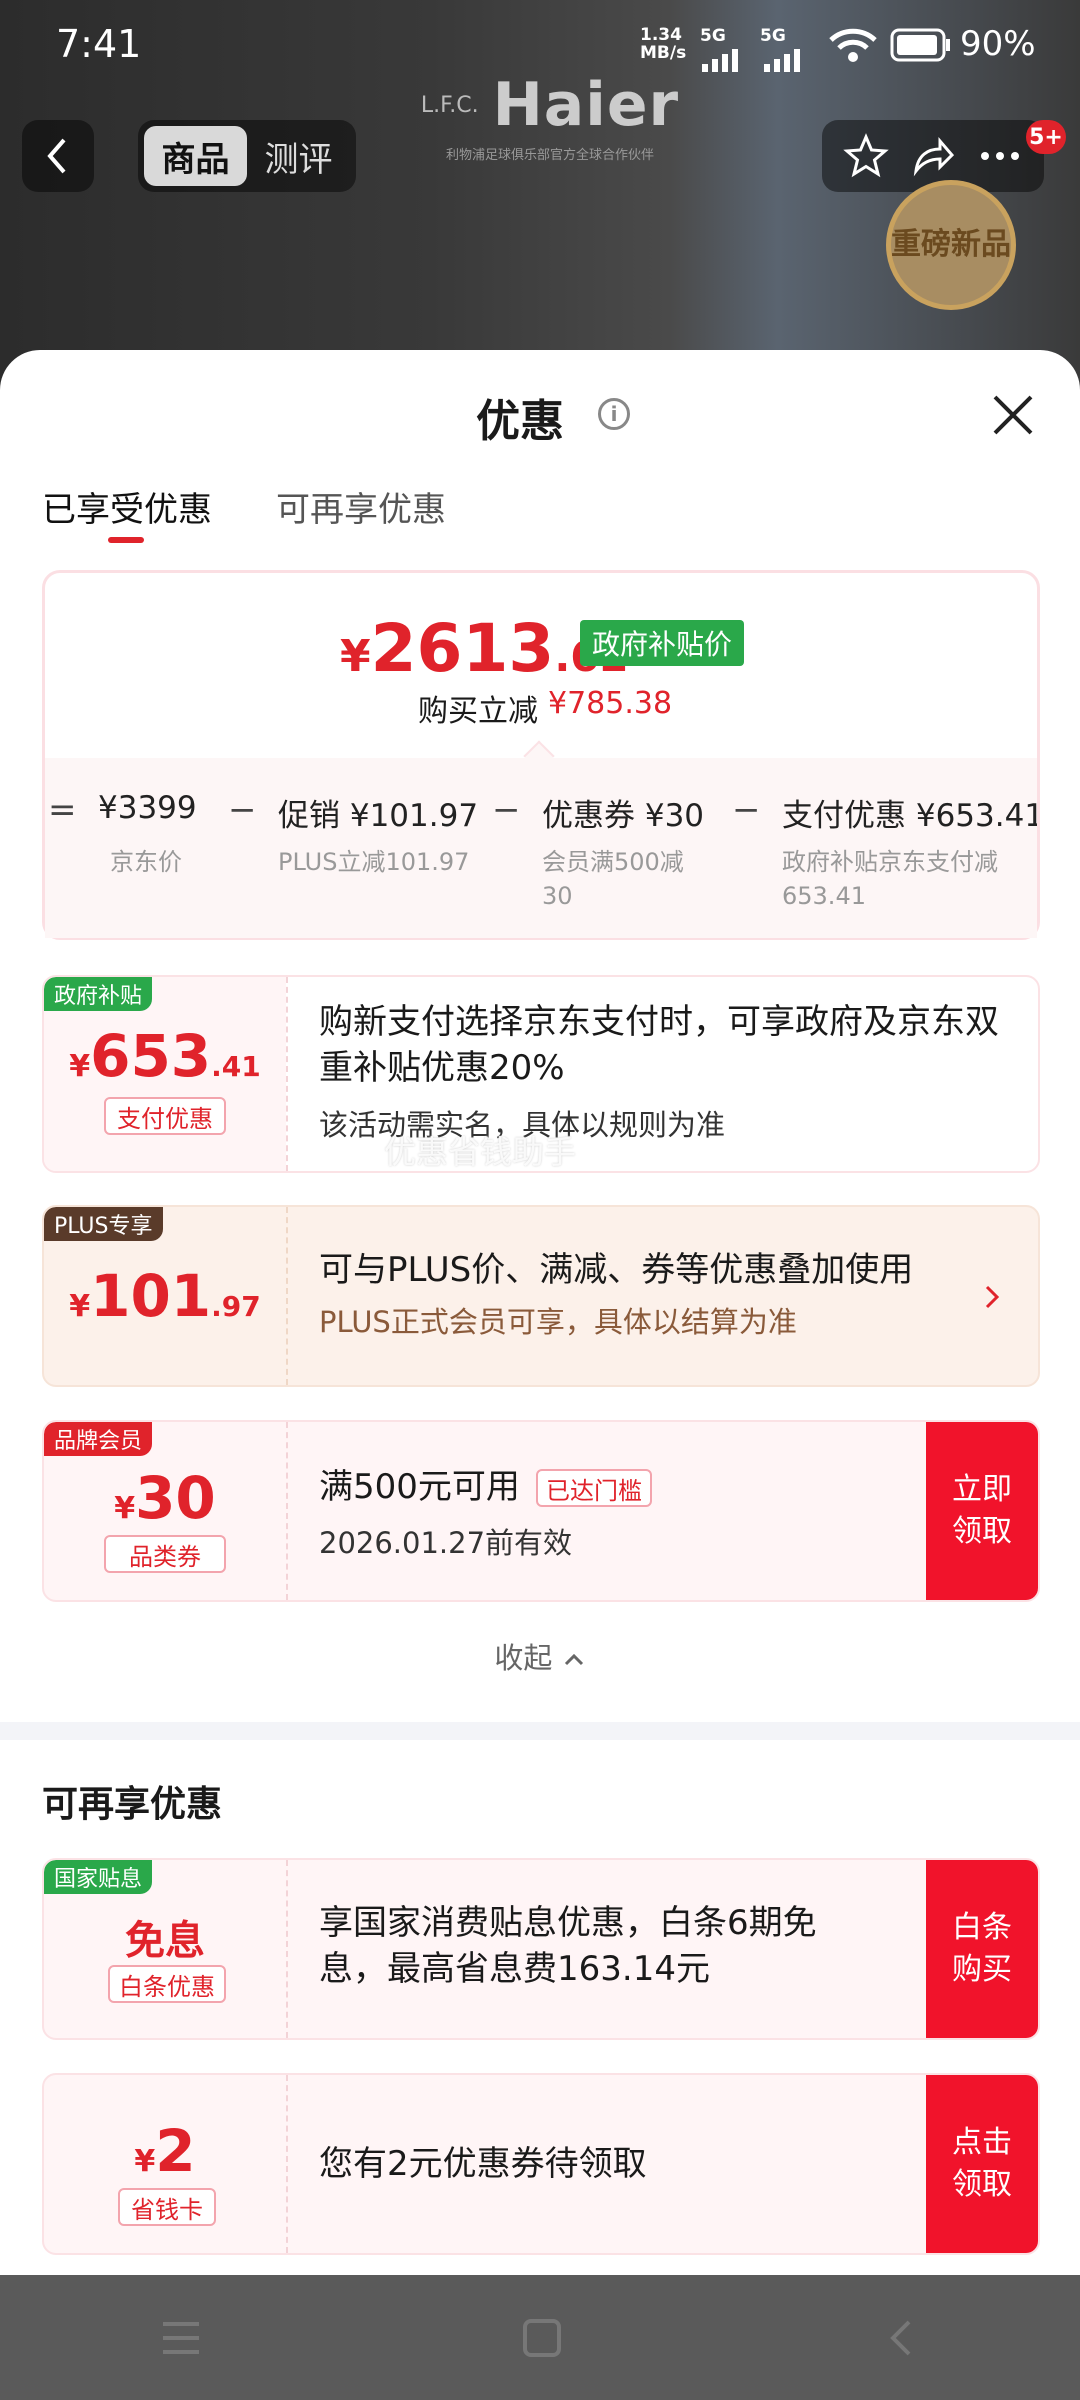 This screenshot has width=1080, height=2400. What do you see at coordinates (374, 862) in the screenshot?
I see `breakdown-promo-sub: PLUS立减101.97` at bounding box center [374, 862].